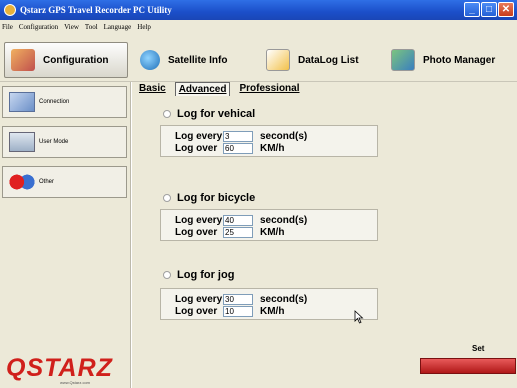  Describe the element at coordinates (238, 220) in the screenshot. I see `bicycle-every-input` at that location.